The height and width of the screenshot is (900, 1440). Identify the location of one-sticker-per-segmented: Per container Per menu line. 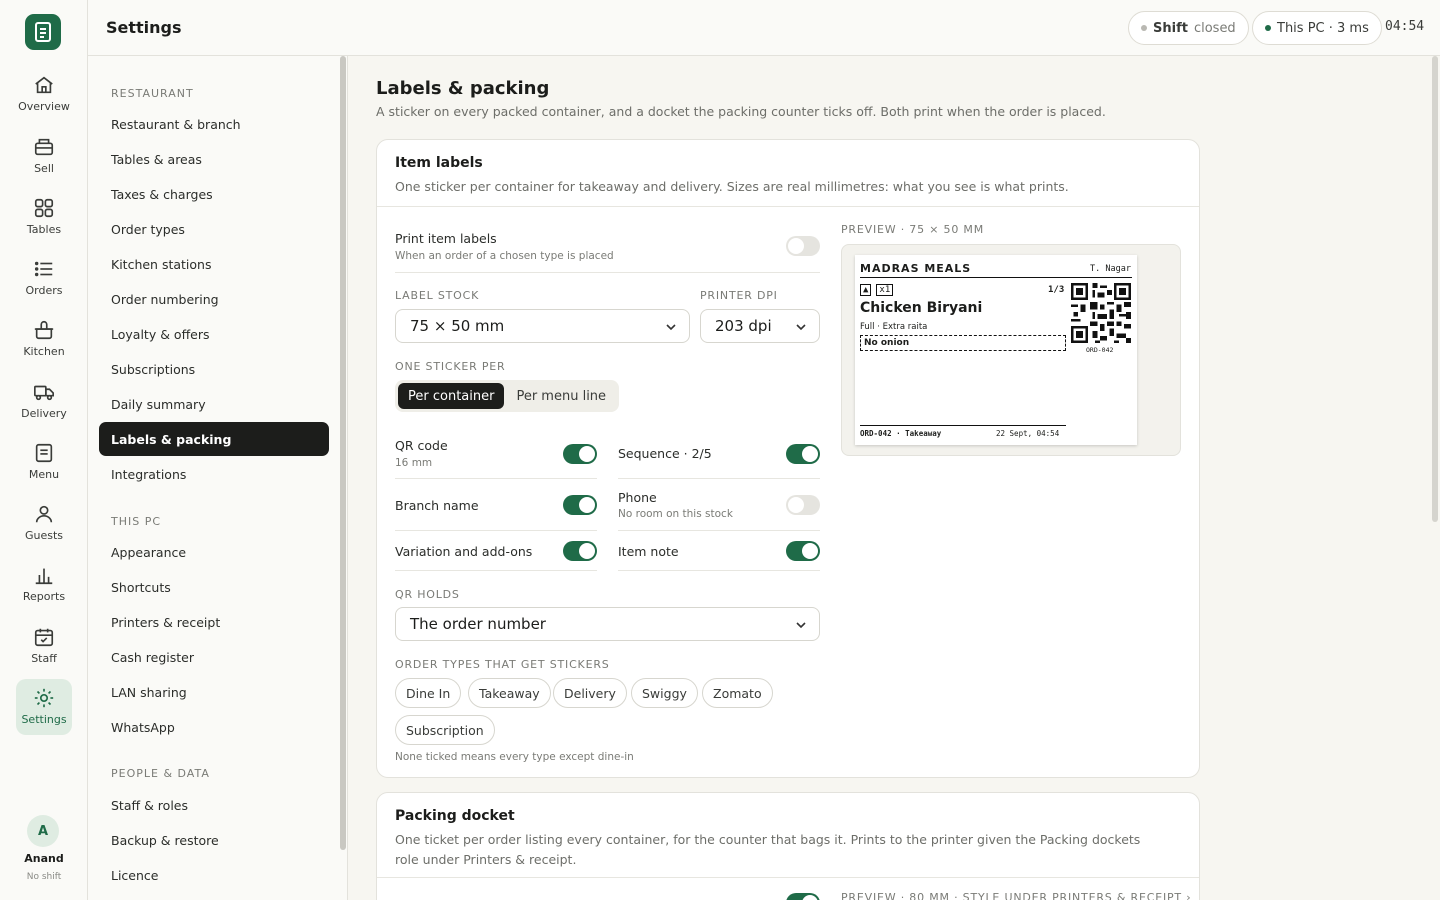
(507, 396).